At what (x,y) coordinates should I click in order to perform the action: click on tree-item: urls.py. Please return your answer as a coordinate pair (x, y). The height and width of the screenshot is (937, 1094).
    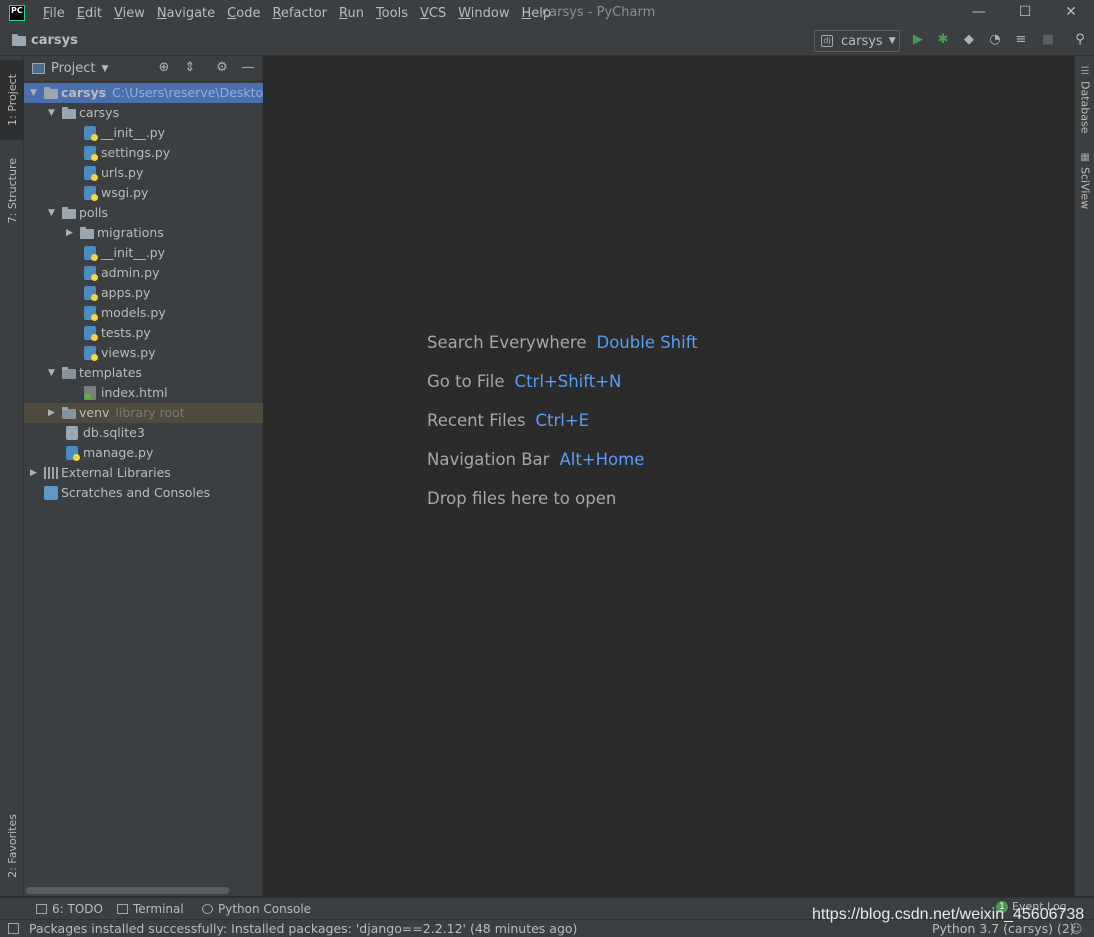
    Looking at the image, I should click on (143, 173).